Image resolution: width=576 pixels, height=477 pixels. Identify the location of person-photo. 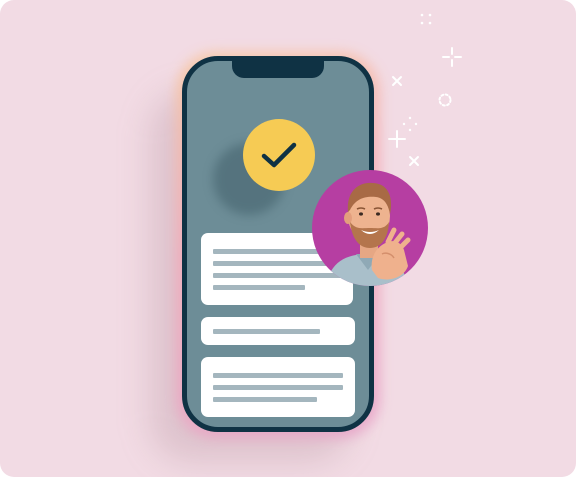
(368, 234).